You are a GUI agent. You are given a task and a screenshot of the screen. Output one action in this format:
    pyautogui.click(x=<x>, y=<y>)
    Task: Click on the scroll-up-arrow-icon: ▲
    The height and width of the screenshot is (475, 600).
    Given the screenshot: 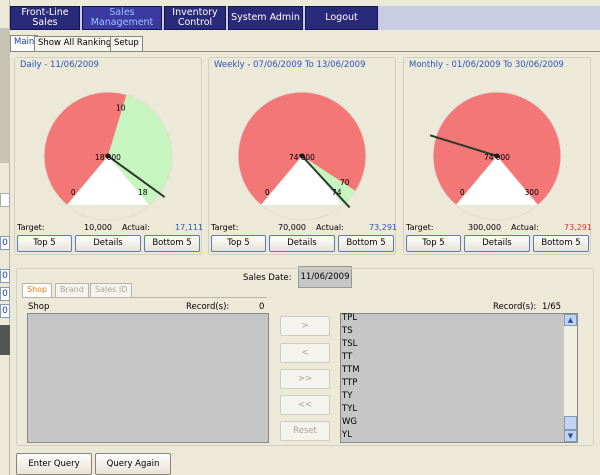 What is the action you would take?
    pyautogui.click(x=570, y=320)
    